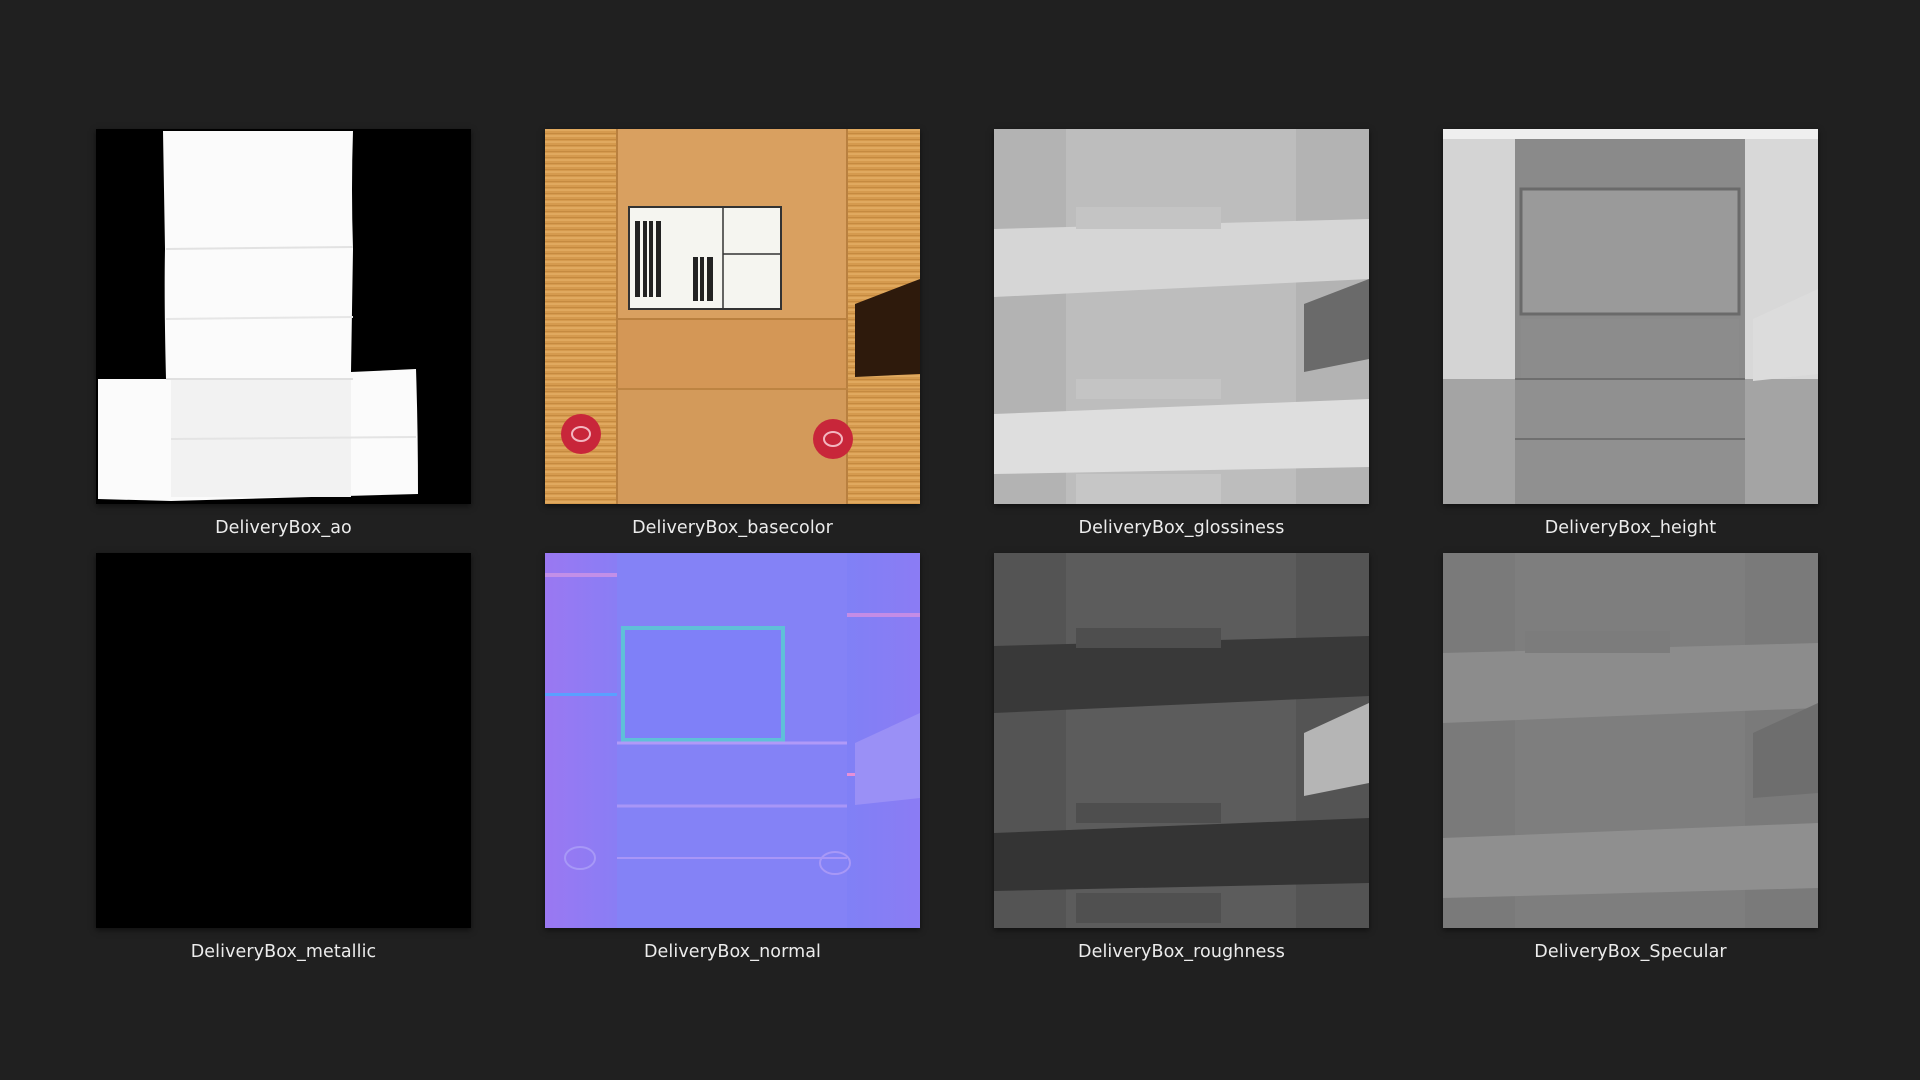  I want to click on file-name: DeliveryBox_height, so click(1630, 528).